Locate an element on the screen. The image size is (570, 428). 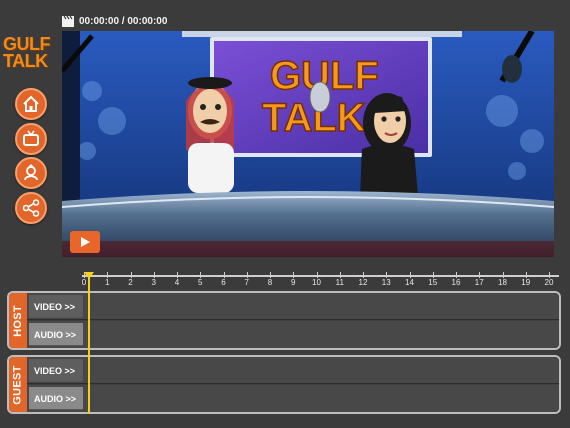
ruler-tick-label: 20 is located at coordinates (549, 282).